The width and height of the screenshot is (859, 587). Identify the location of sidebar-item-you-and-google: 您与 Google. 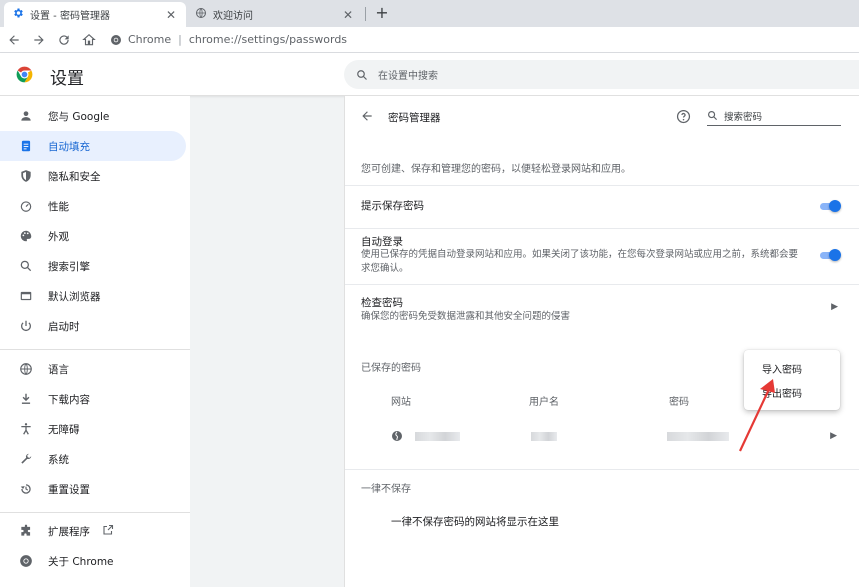
(93, 116).